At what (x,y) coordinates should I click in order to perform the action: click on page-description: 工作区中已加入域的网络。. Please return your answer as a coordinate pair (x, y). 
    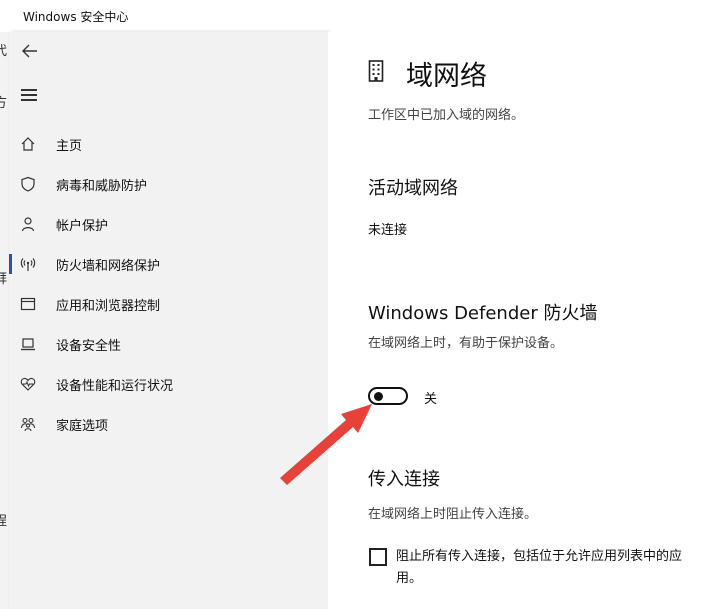
    Looking at the image, I should click on (446, 115).